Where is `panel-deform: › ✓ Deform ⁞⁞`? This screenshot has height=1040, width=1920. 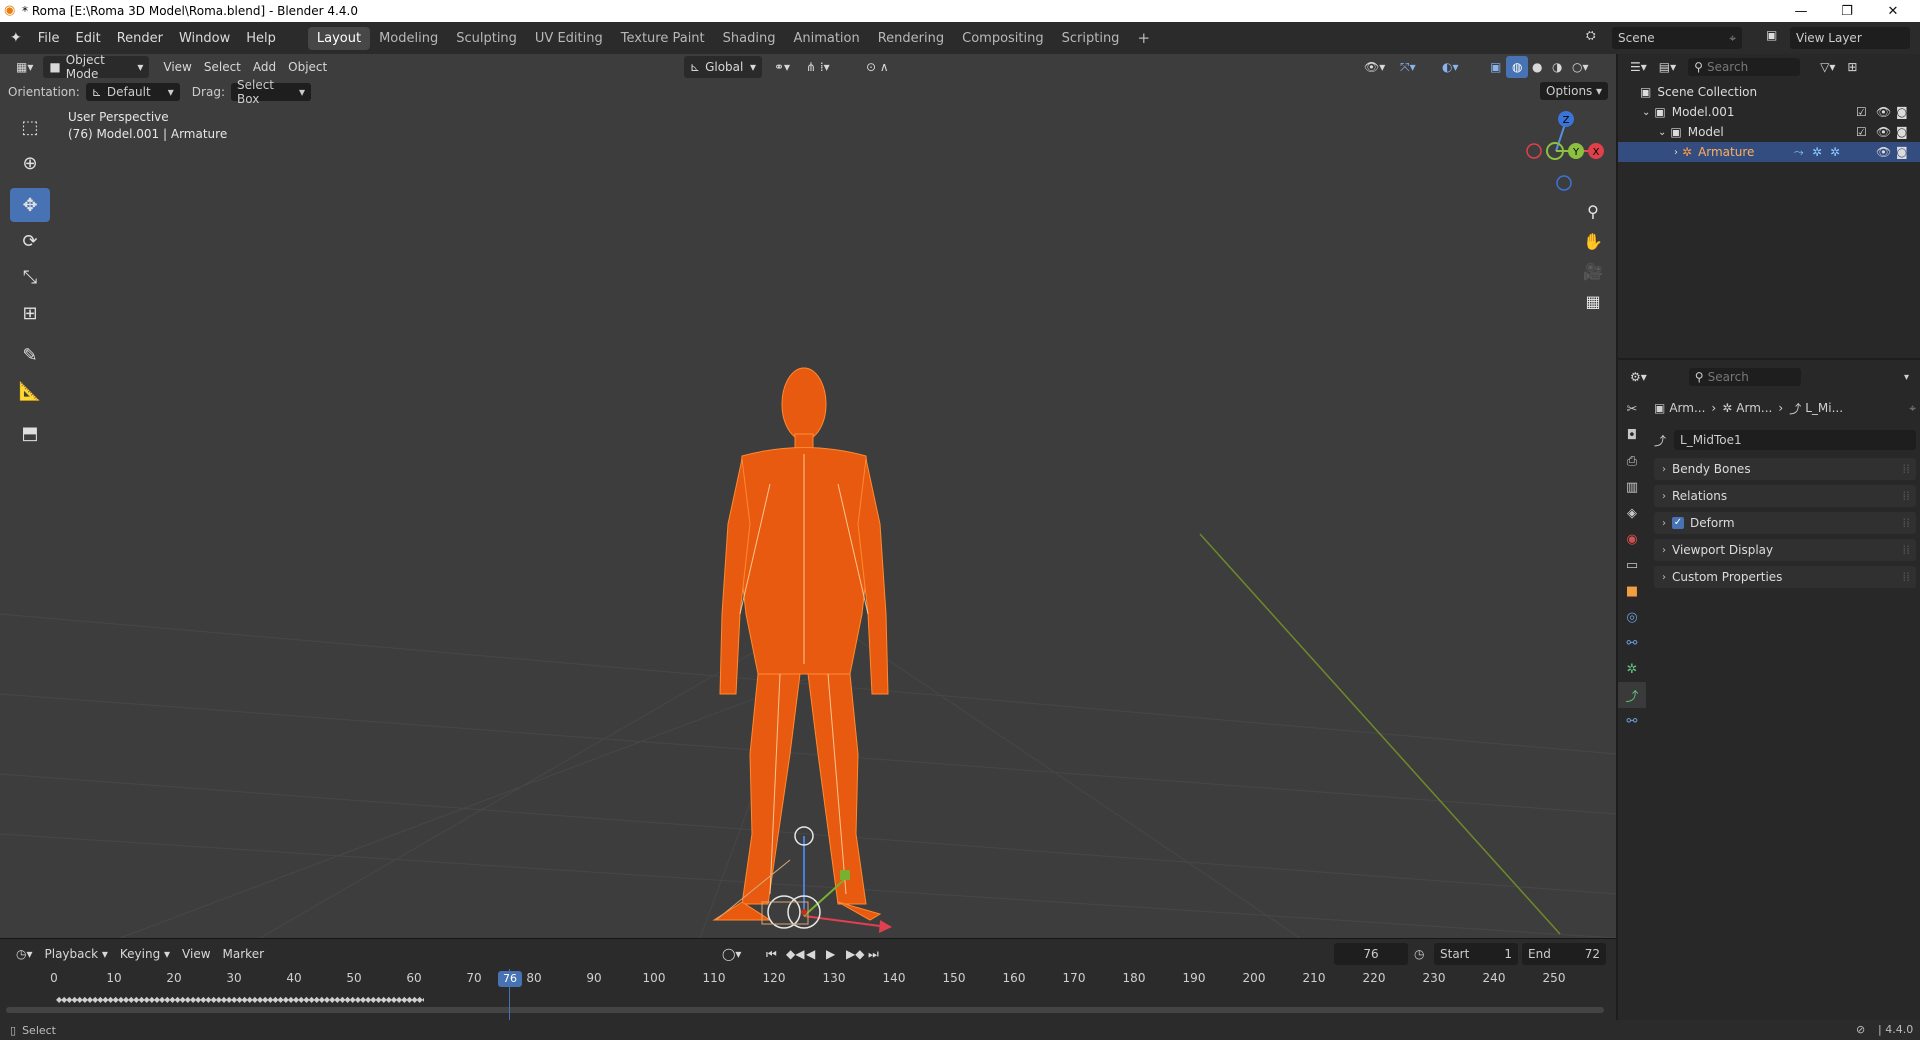
panel-deform: › ✓ Deform ⁞⁞ is located at coordinates (1785, 523).